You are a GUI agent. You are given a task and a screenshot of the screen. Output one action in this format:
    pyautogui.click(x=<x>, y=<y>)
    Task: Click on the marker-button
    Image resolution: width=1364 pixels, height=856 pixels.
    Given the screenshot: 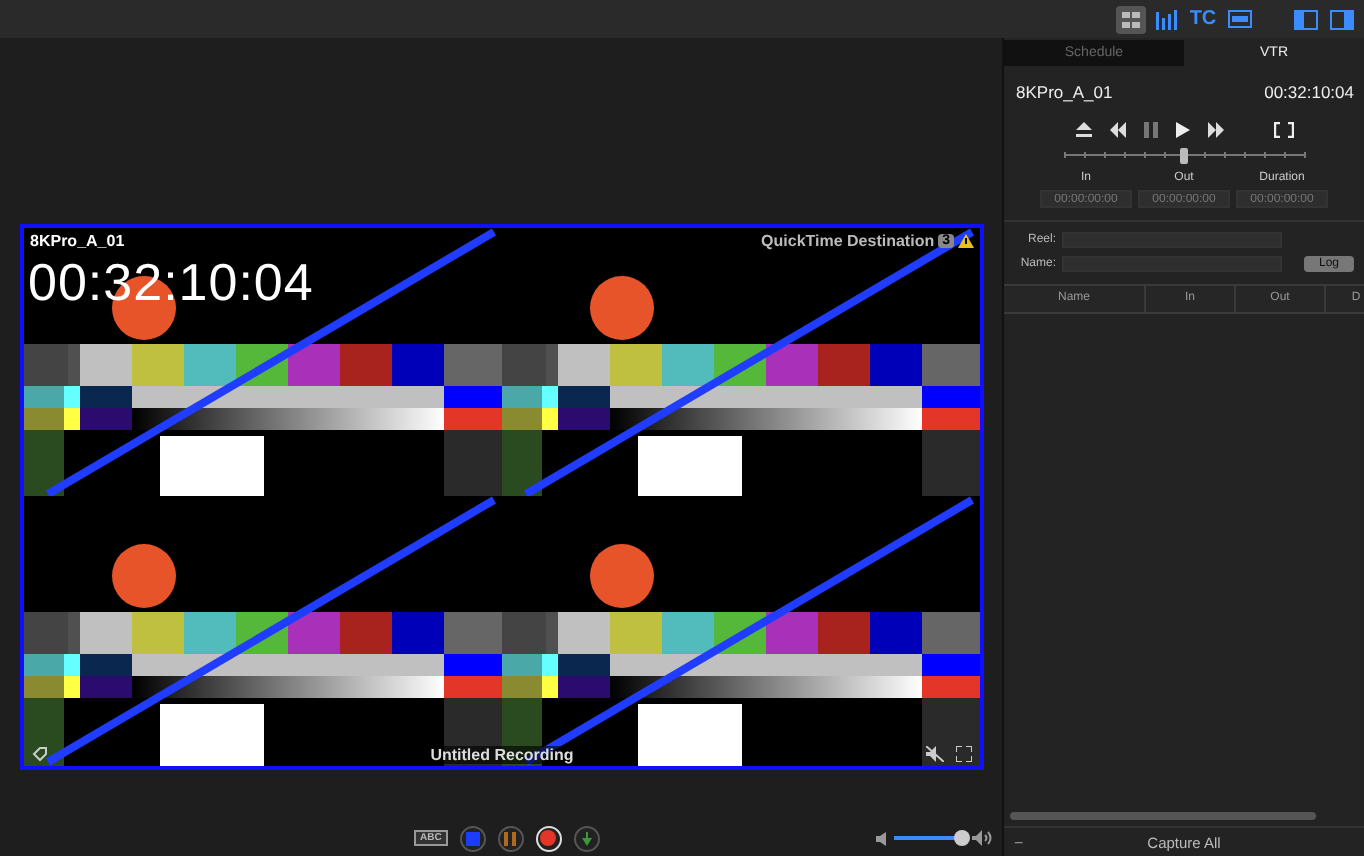 What is the action you would take?
    pyautogui.click(x=586, y=838)
    